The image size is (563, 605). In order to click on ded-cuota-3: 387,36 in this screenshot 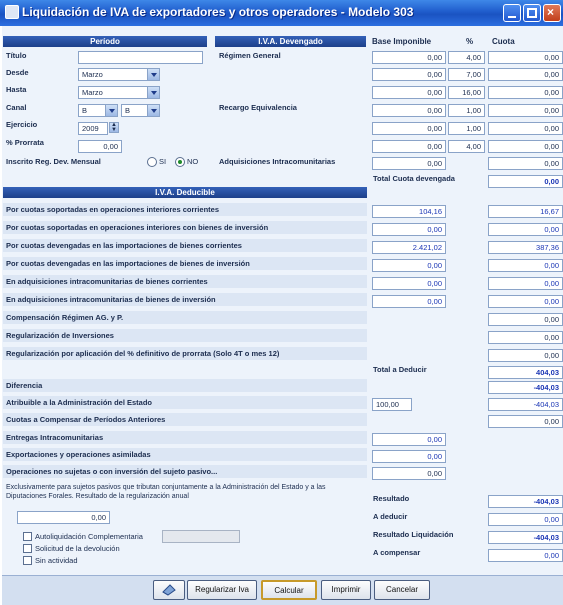, I will do `click(525, 247)`.